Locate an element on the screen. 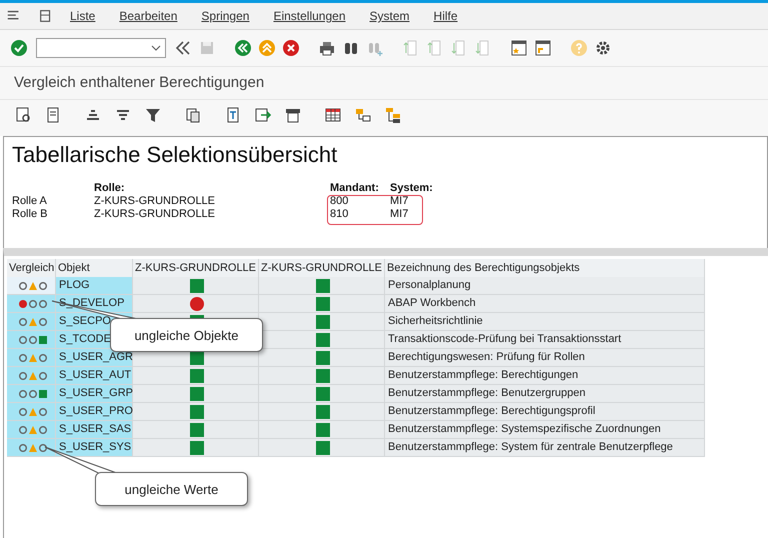 Image resolution: width=768 pixels, height=538 pixels. object-cell: S_USER_SYS is located at coordinates (94, 448).